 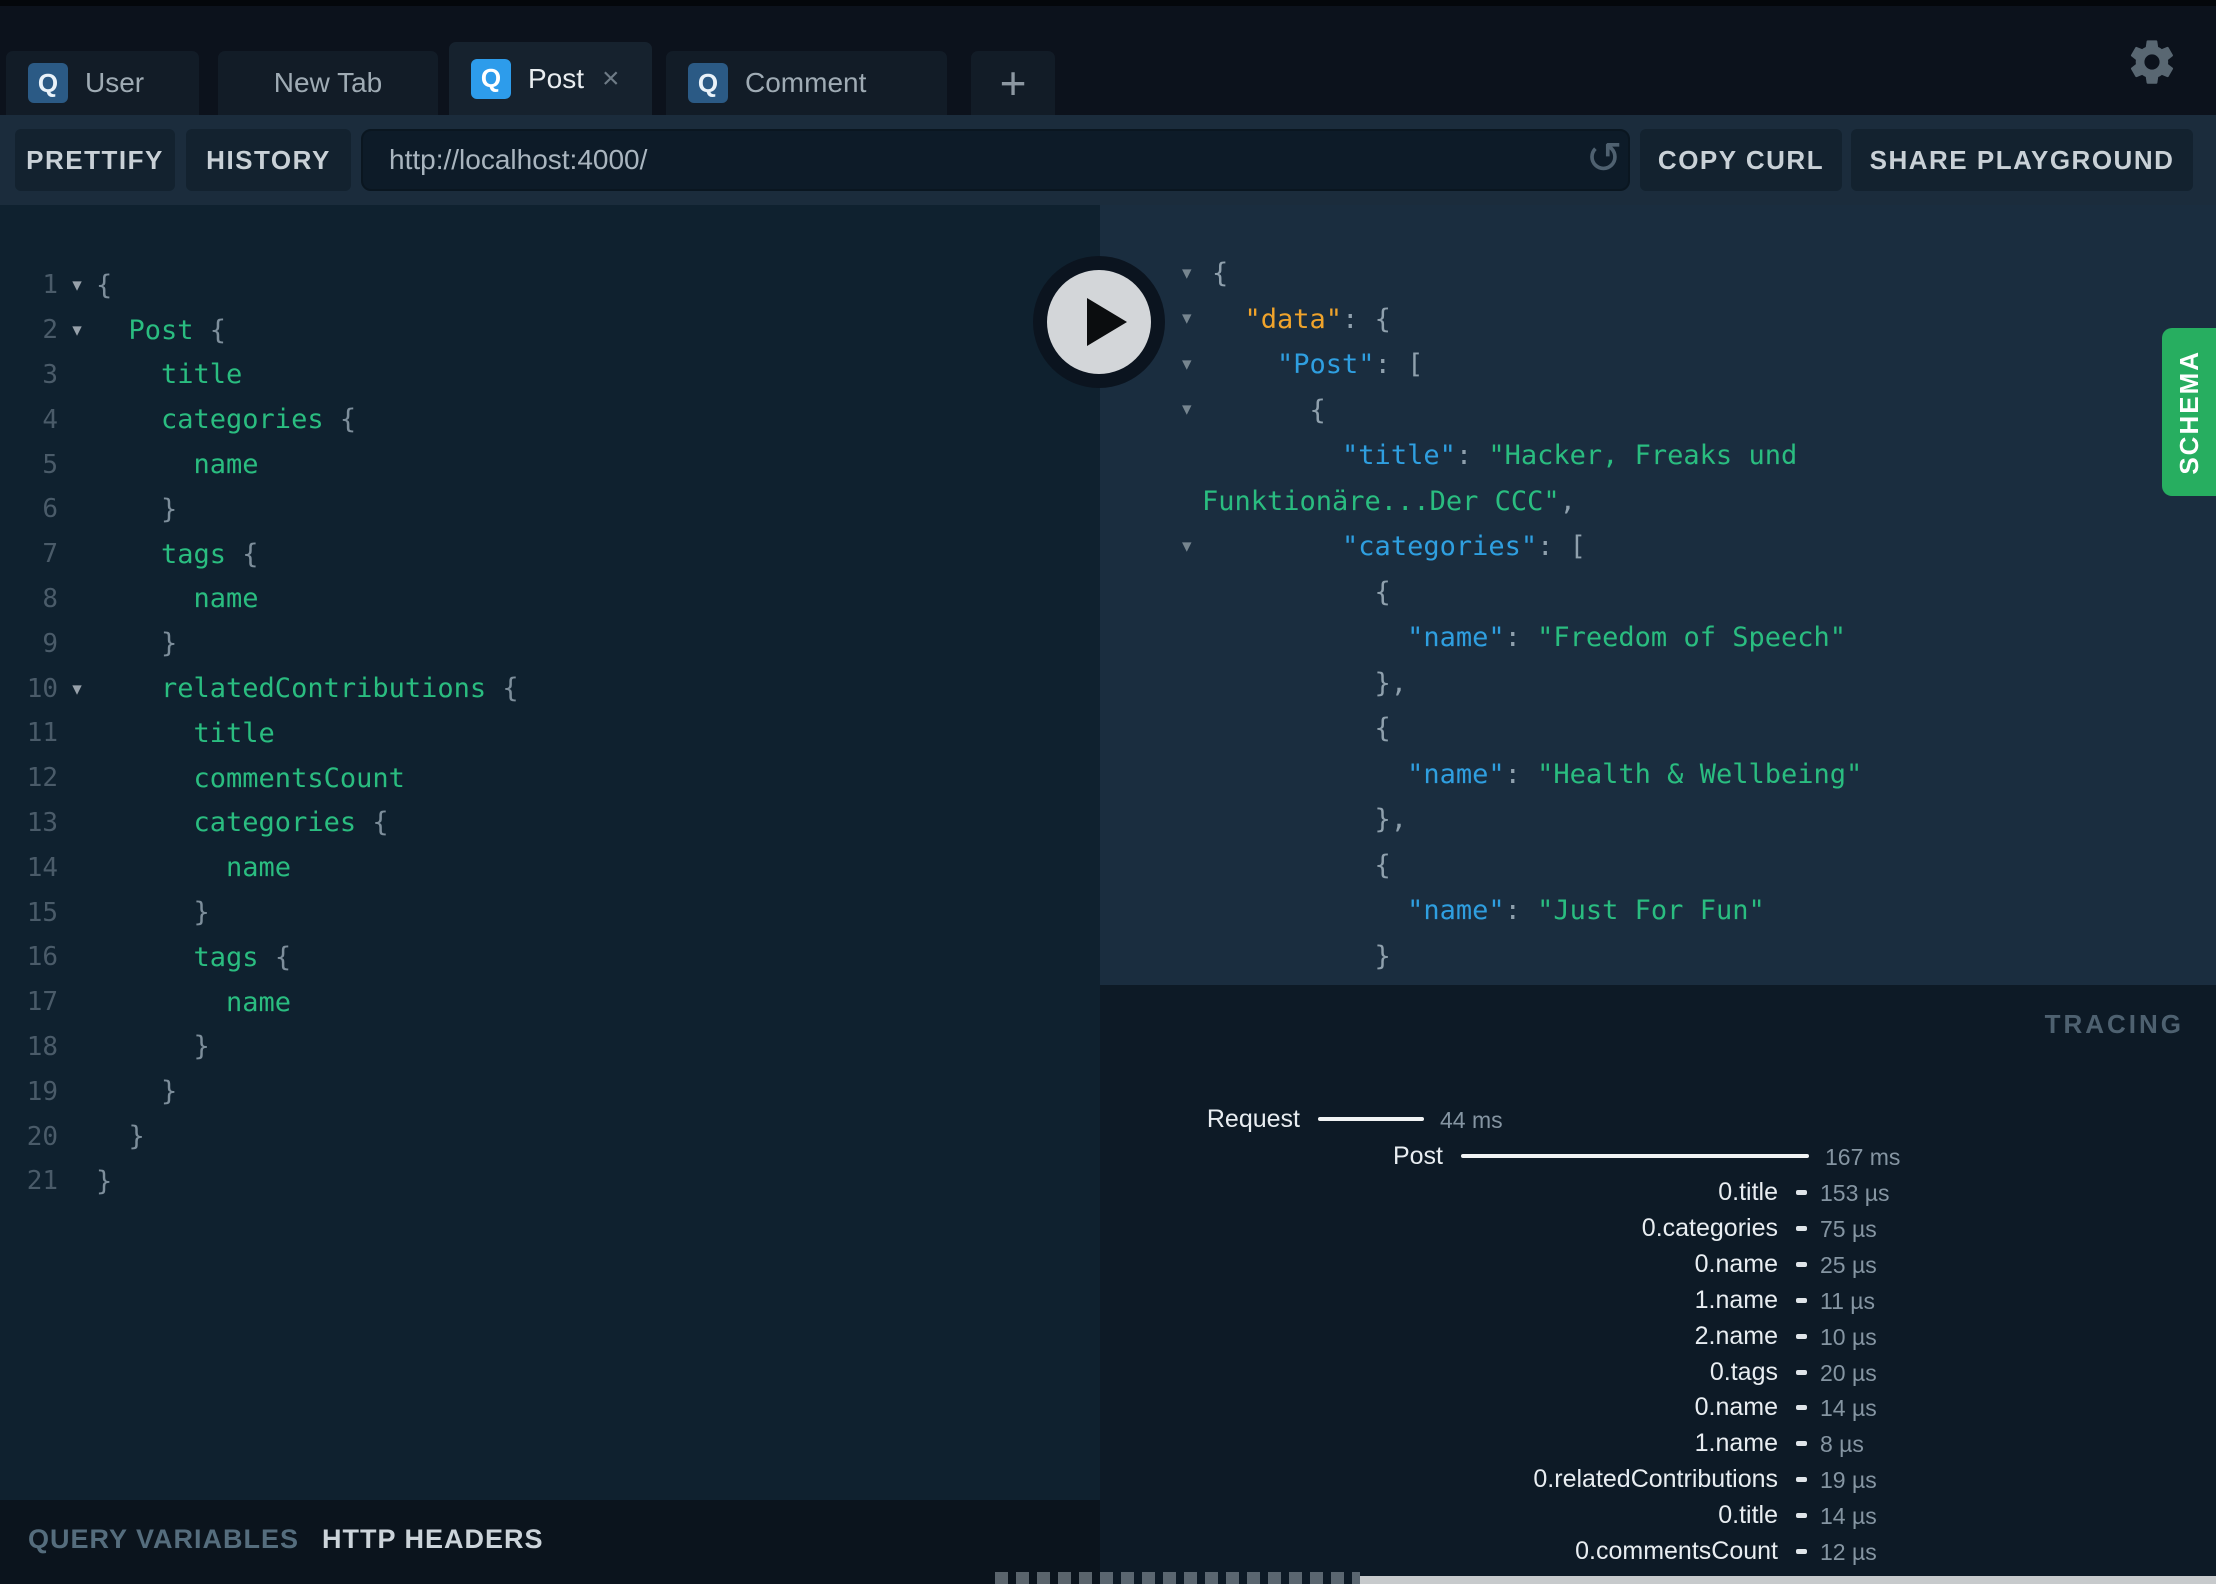 What do you see at coordinates (1586, 911) in the screenshot?
I see `response-line: "name": "Just For Fun"` at bounding box center [1586, 911].